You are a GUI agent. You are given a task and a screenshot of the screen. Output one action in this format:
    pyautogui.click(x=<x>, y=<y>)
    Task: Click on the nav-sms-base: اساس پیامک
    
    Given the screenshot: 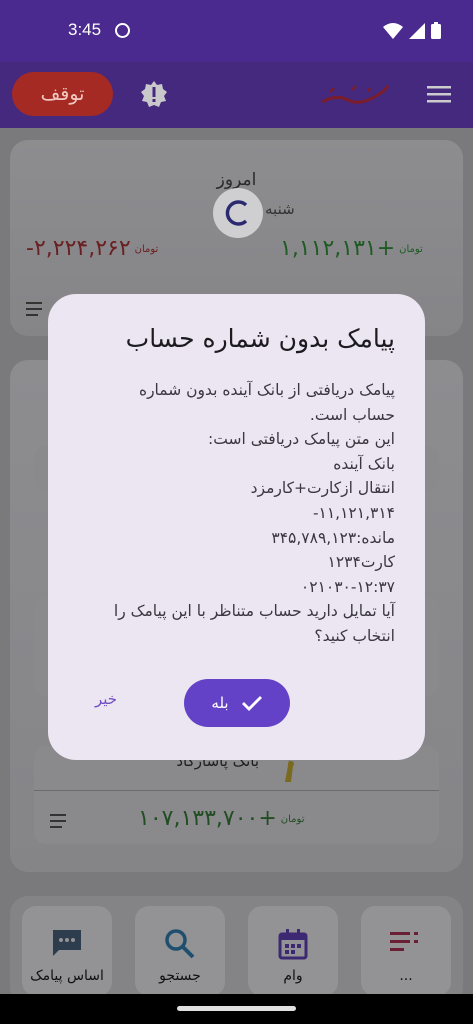 What is the action you would take?
    pyautogui.click(x=67, y=951)
    